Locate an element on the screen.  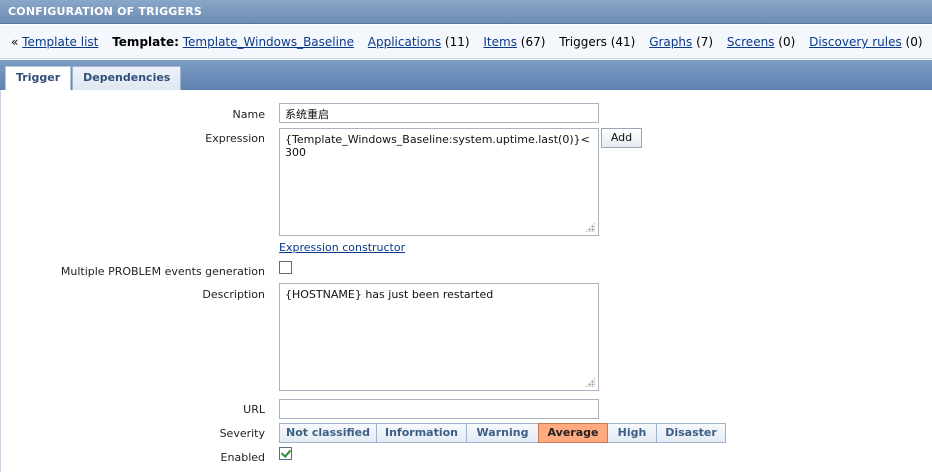
severity-label: Severity is located at coordinates (242, 433).